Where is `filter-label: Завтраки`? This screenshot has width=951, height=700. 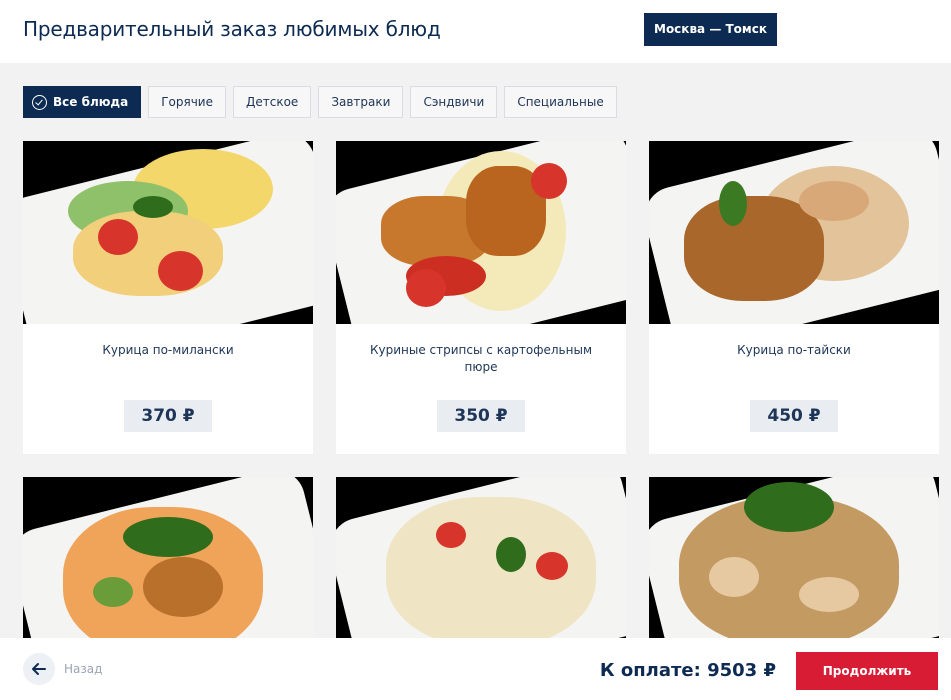
filter-label: Завтраки is located at coordinates (361, 102).